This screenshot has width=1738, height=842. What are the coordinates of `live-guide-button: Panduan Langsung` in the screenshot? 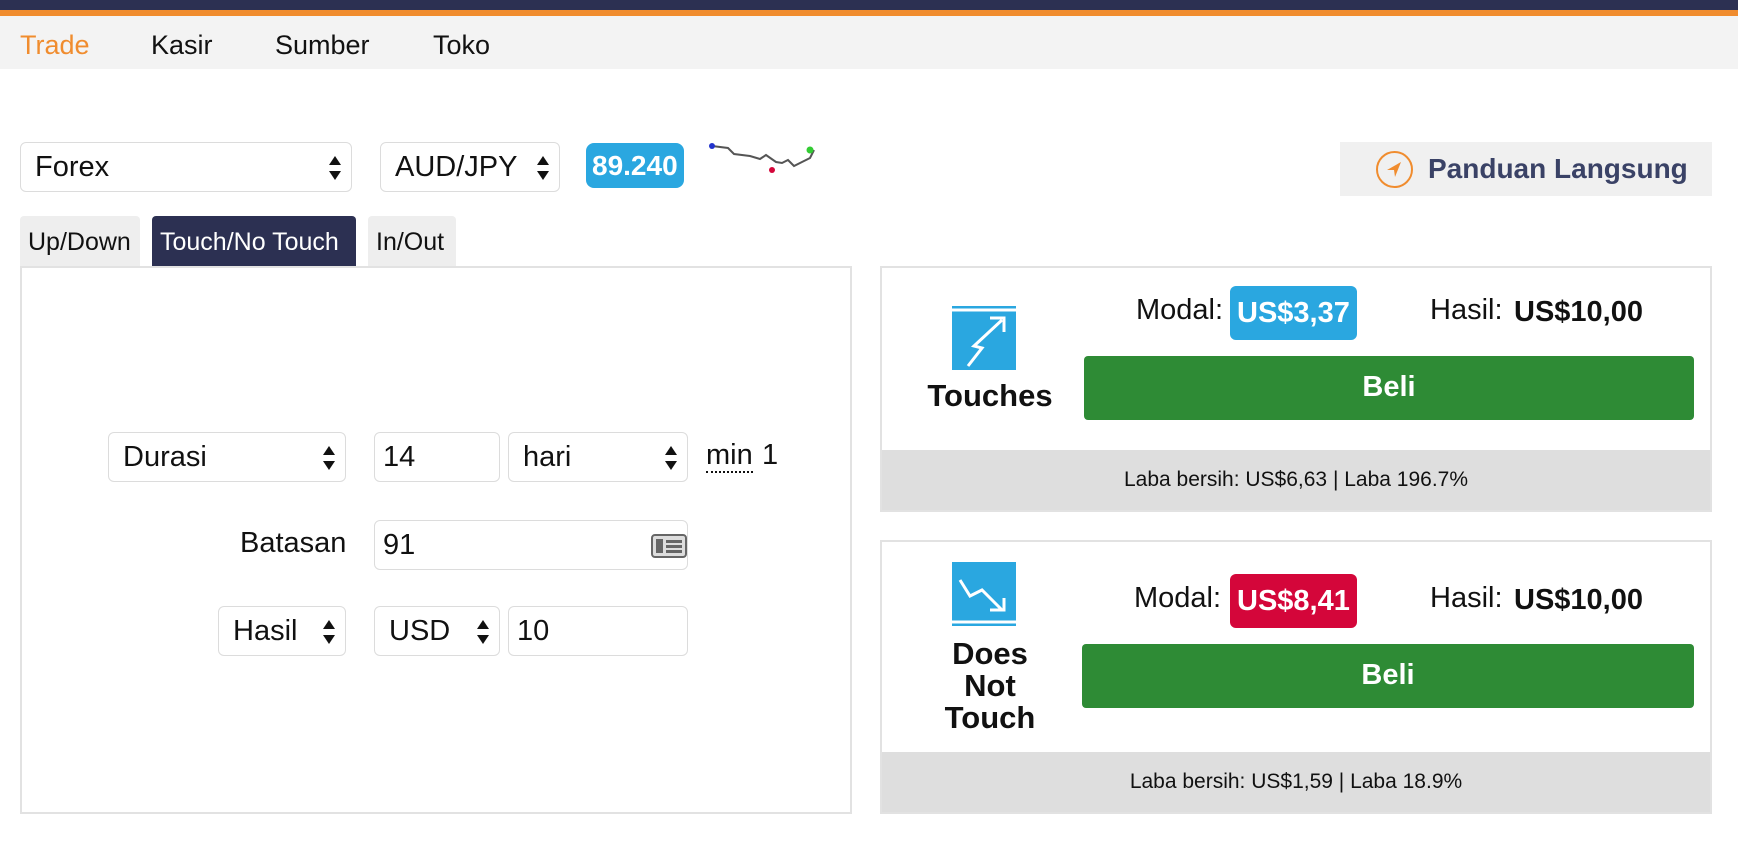 It's located at (1526, 169).